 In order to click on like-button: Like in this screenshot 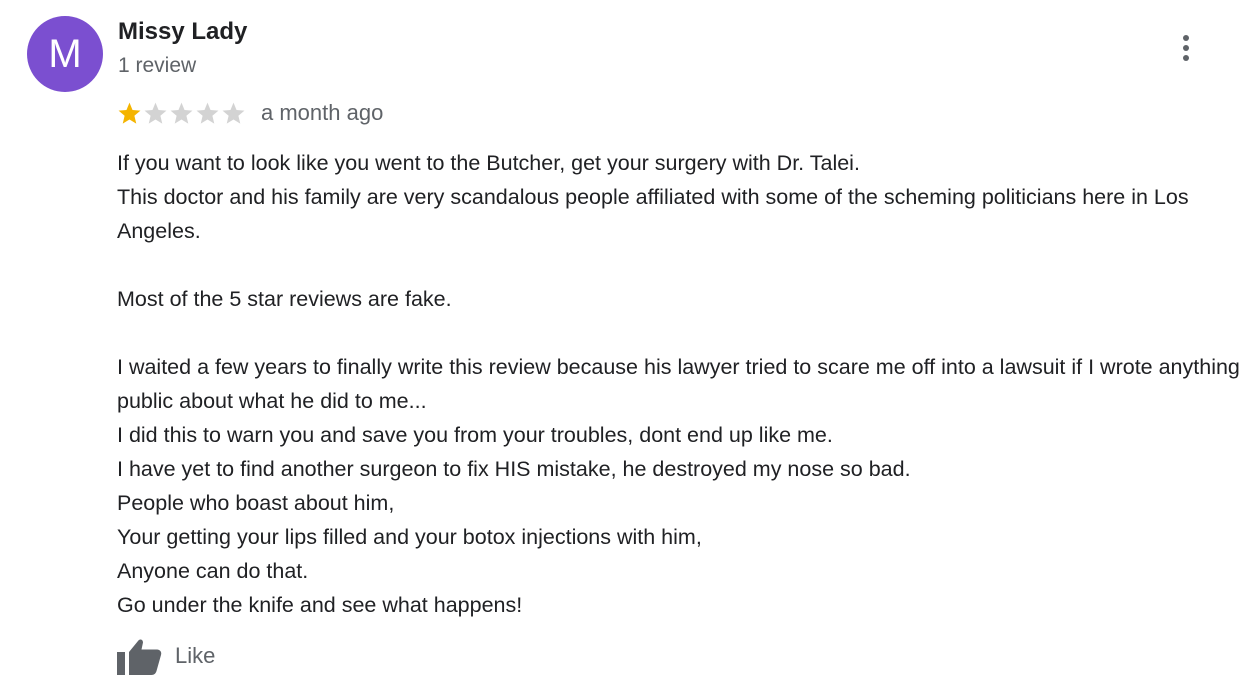, I will do `click(166, 656)`.